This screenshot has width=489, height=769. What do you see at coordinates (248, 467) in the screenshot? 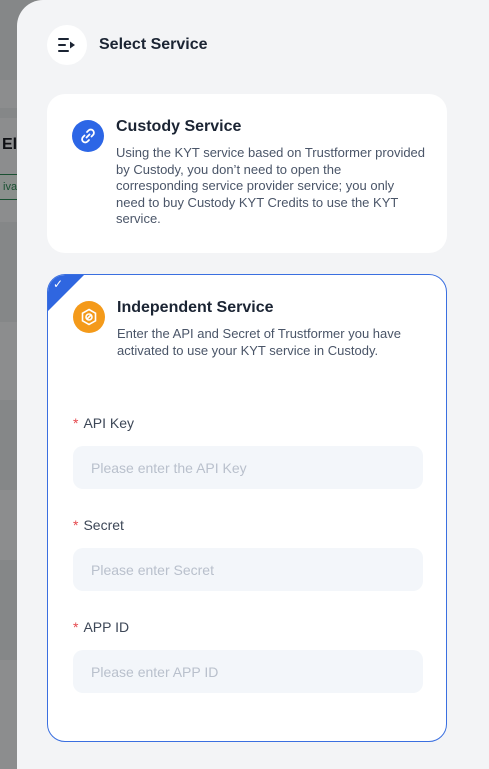
I see `api-key-input` at bounding box center [248, 467].